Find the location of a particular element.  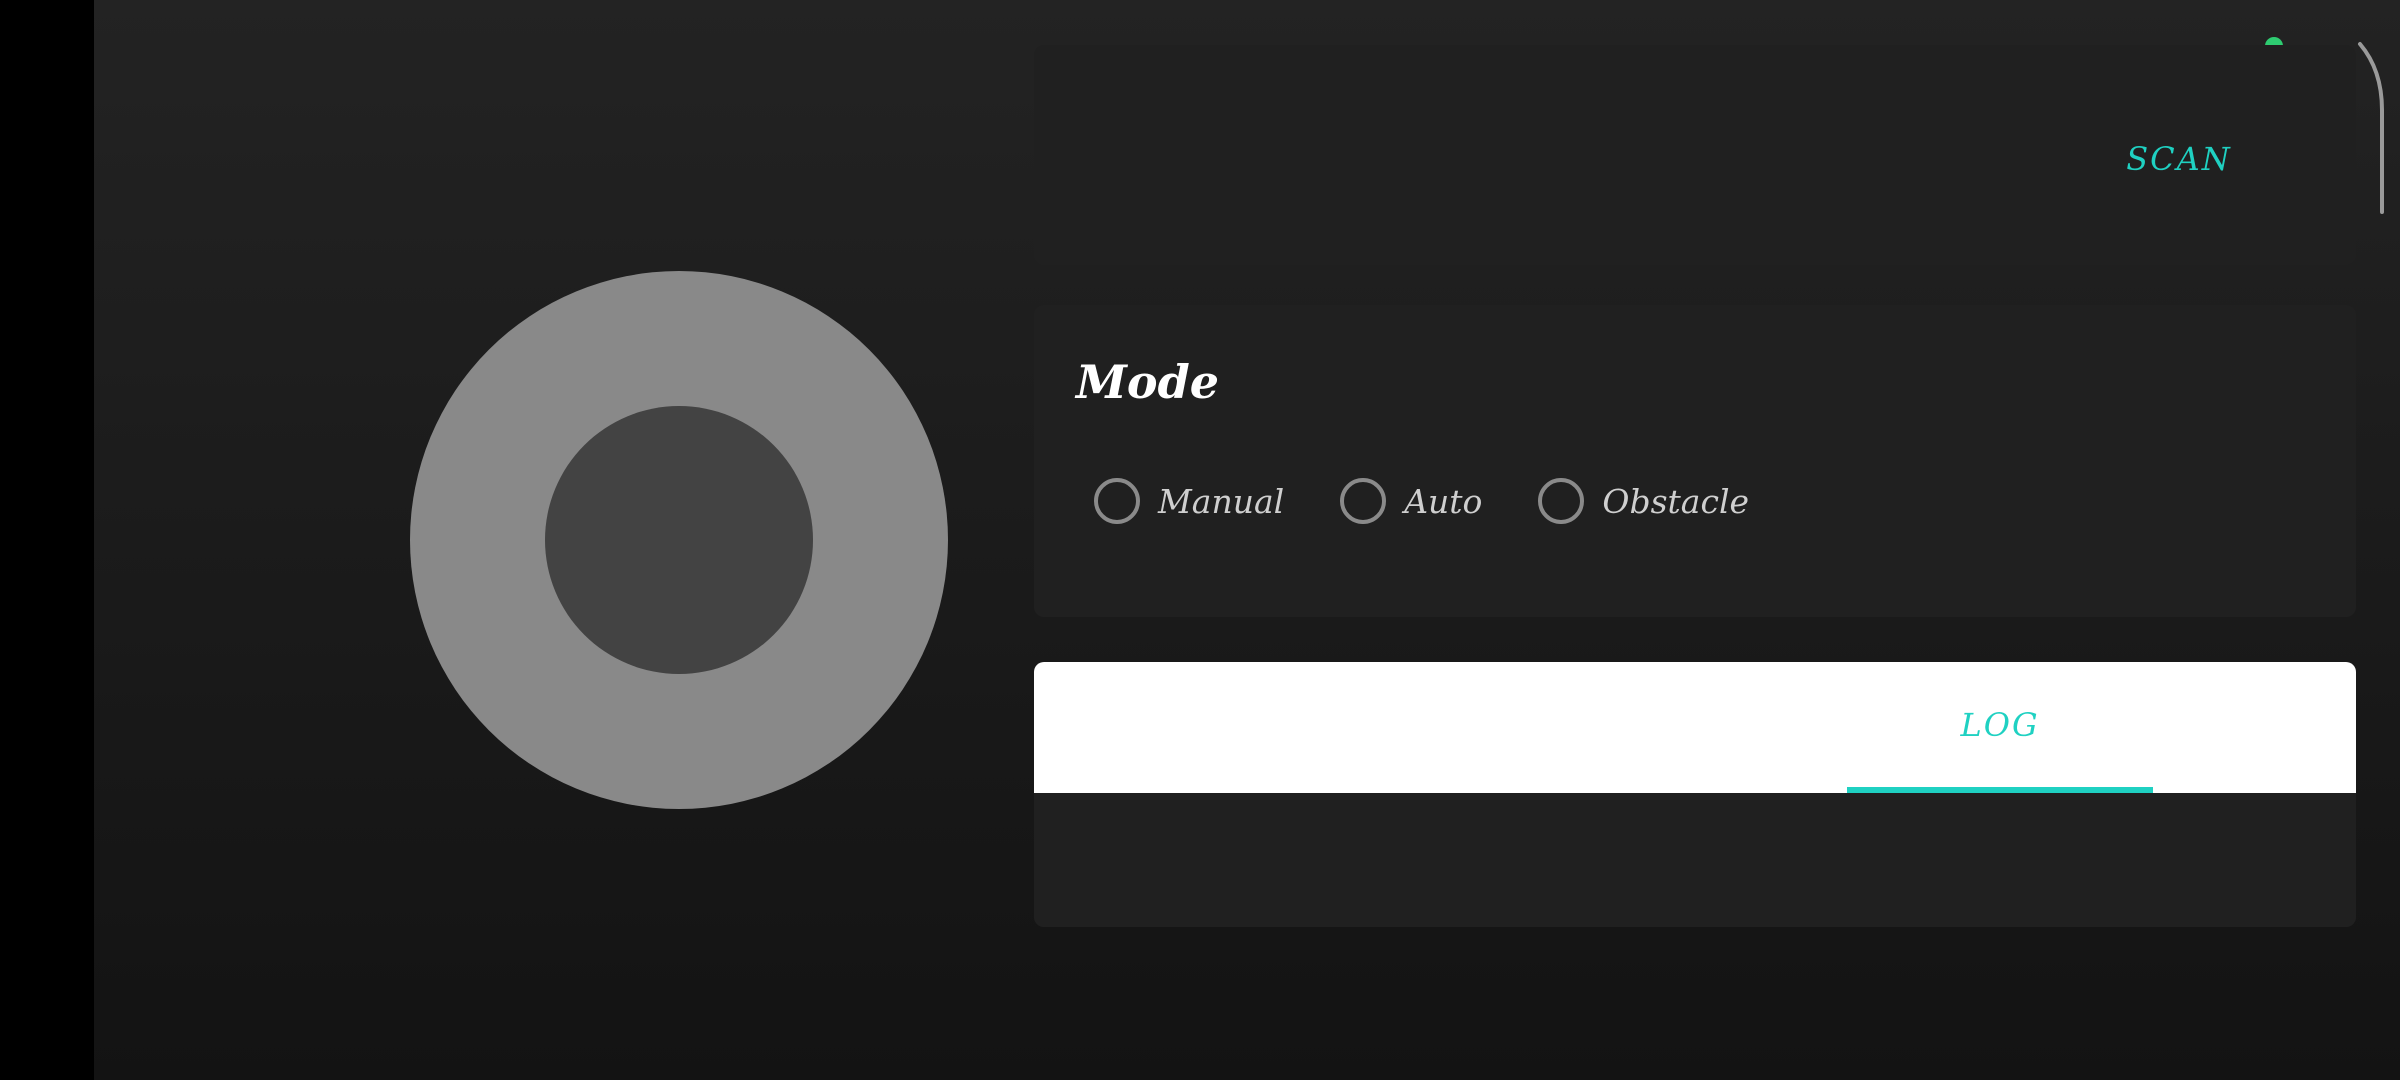

tab-log: LOG is located at coordinates (2000, 727).